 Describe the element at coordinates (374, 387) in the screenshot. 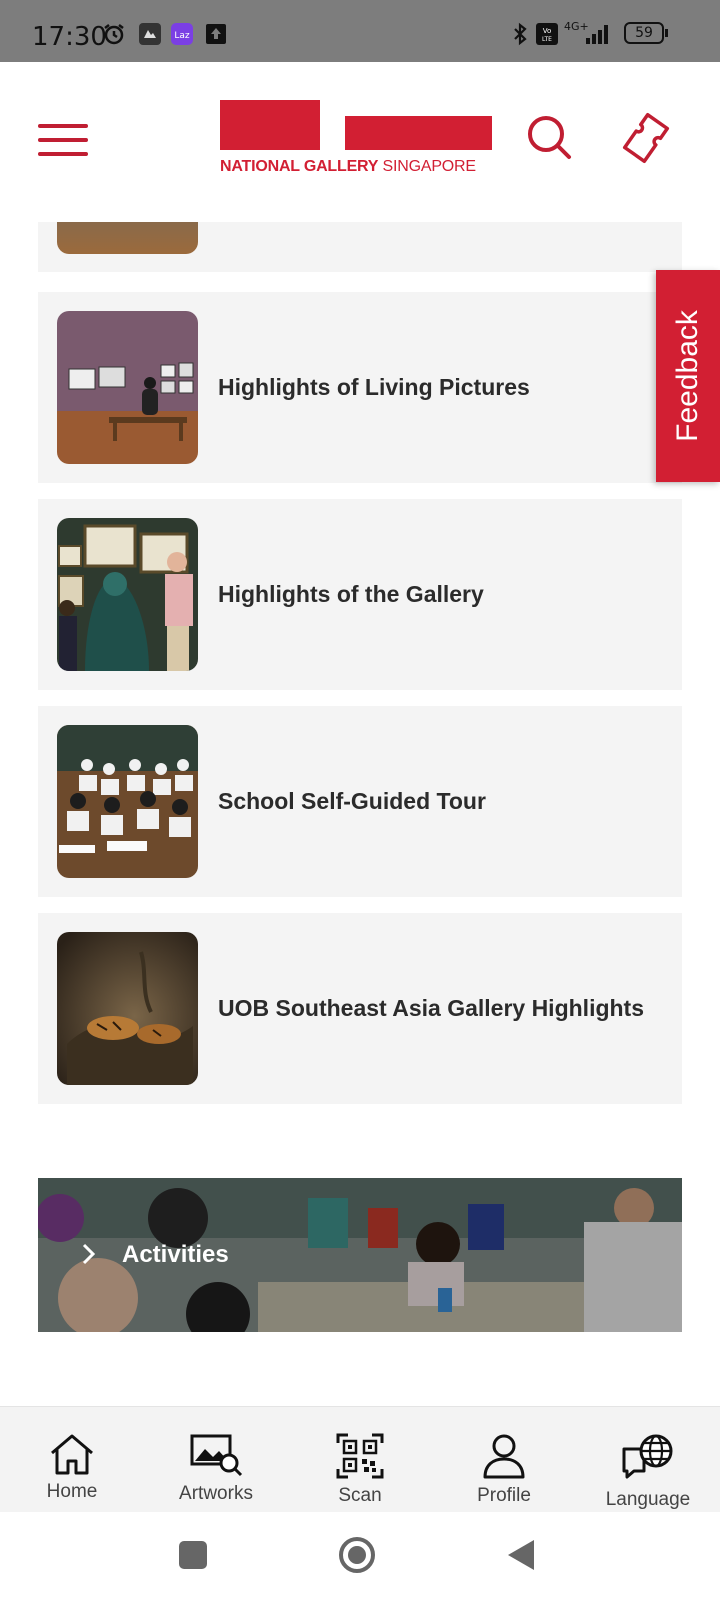

I see `tour-title: Highlights of Living Pictures` at that location.